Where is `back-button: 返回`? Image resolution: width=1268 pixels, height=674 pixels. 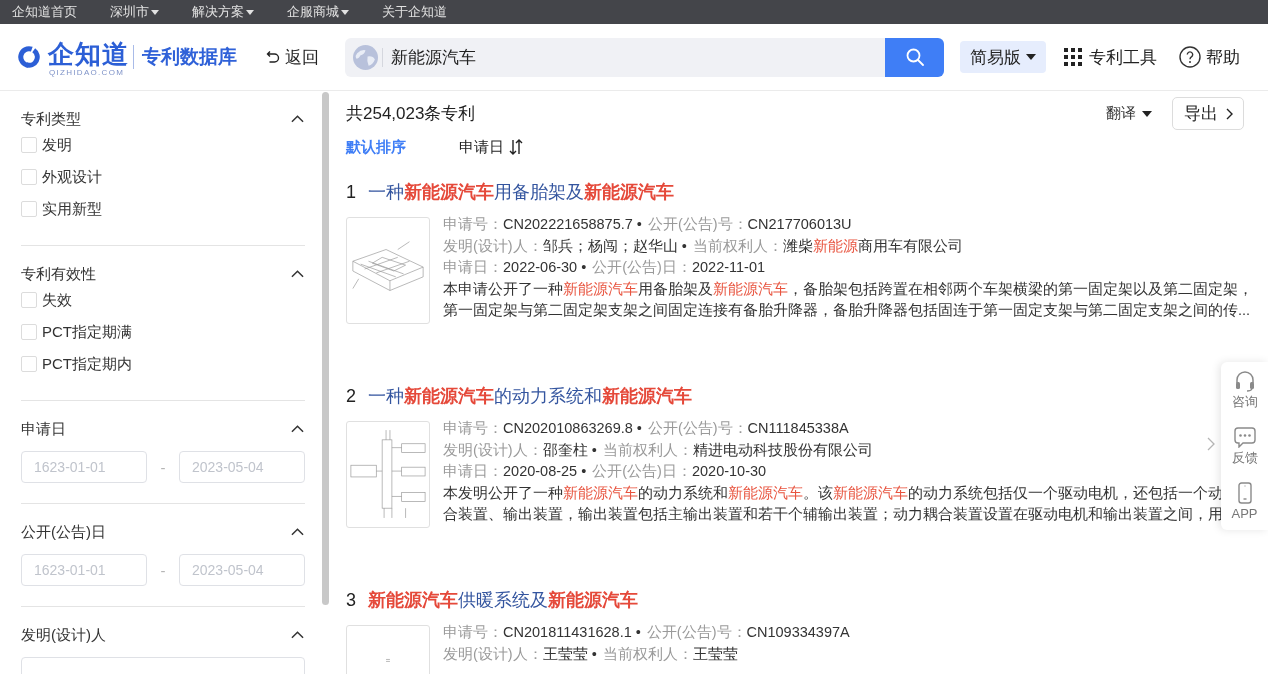
back-button: 返回 is located at coordinates (292, 57).